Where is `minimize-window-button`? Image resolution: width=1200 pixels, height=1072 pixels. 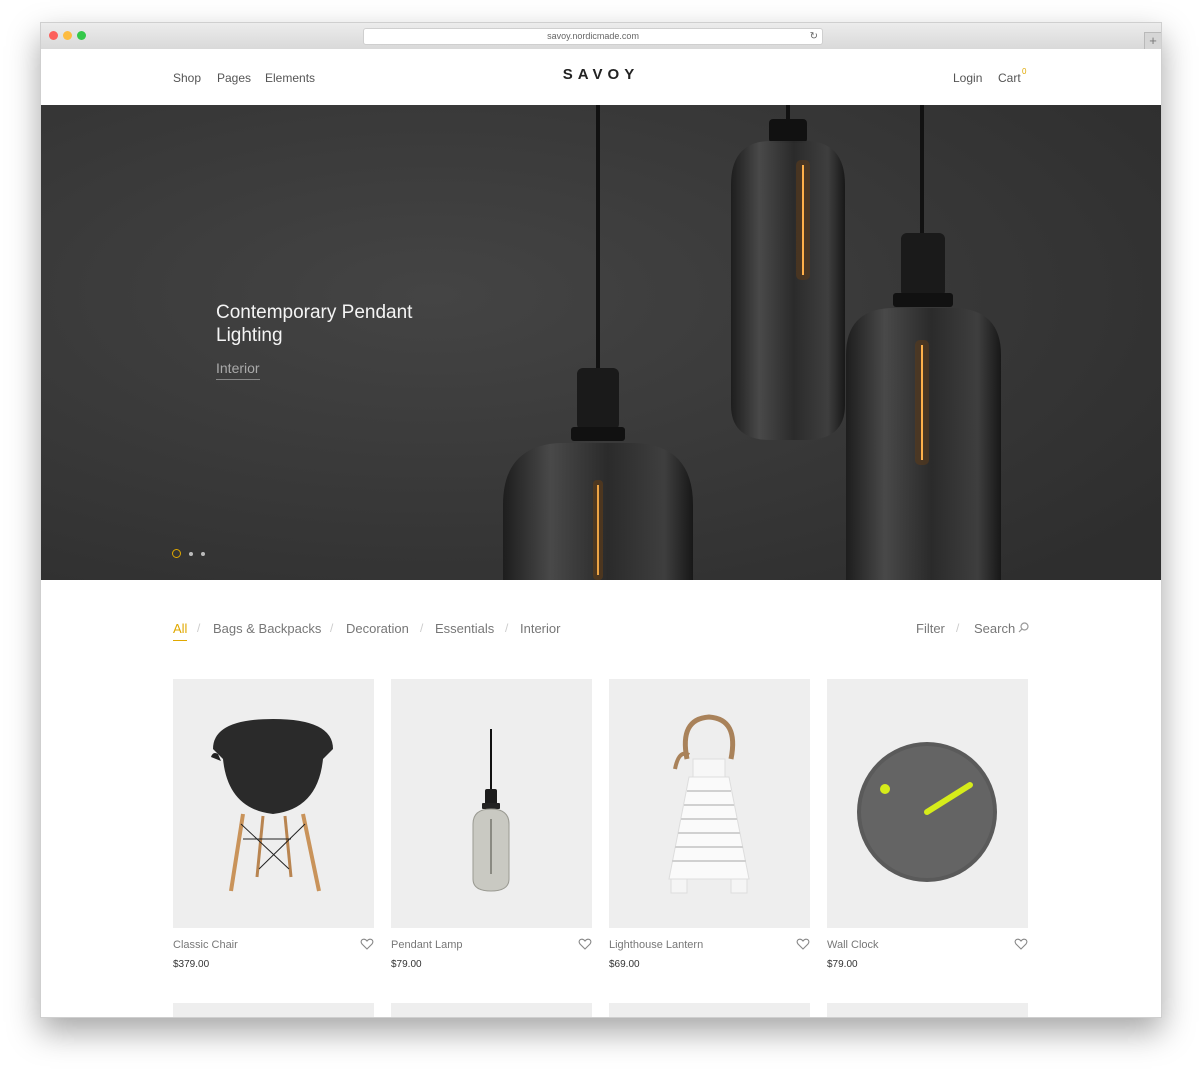
minimize-window-button is located at coordinates (67, 35).